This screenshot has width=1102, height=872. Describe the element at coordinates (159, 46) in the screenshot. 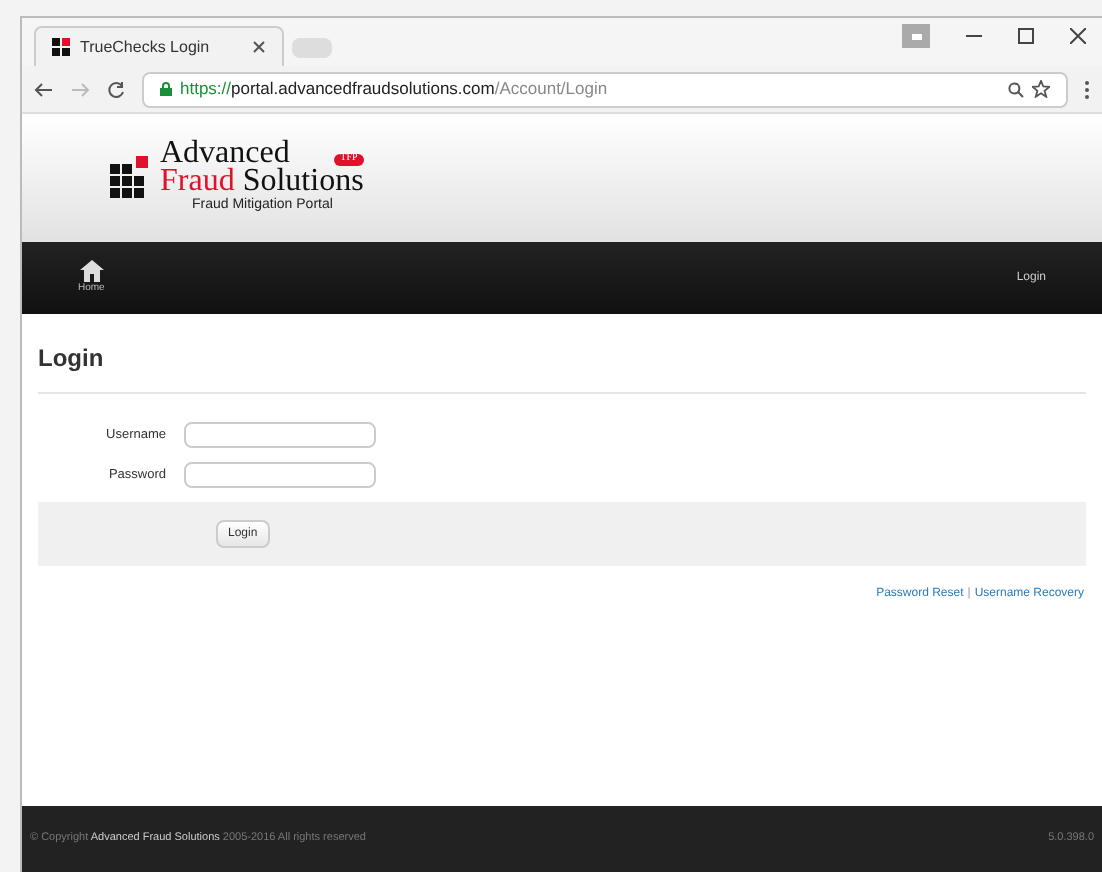

I see `browser-tab: TrueChecks Login` at that location.